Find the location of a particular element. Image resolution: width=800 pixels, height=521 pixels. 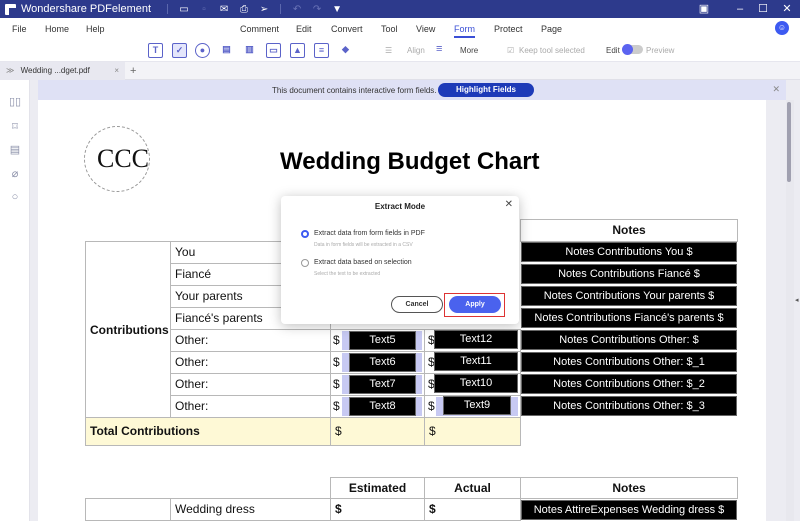

comments-icon: ▤ is located at coordinates (15, 150).